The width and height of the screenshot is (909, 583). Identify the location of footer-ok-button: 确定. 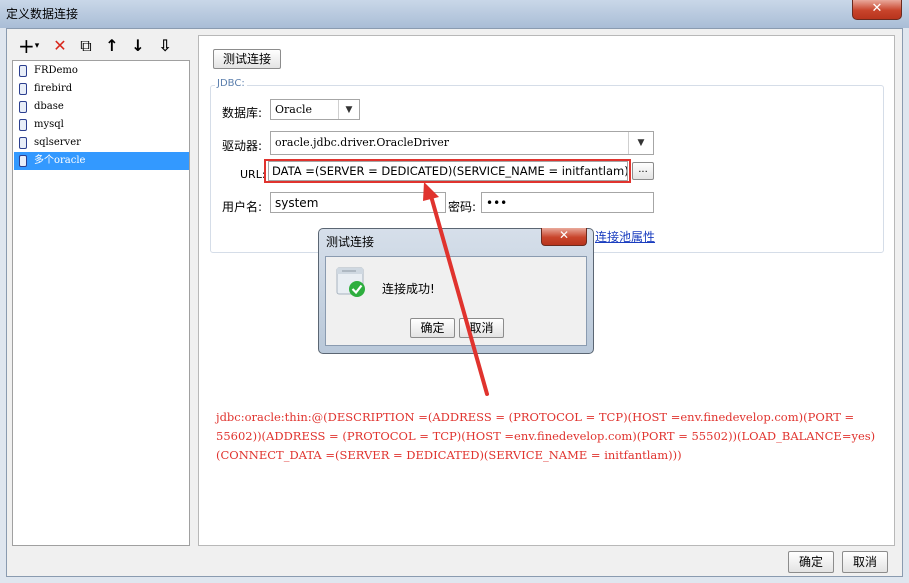
(811, 562).